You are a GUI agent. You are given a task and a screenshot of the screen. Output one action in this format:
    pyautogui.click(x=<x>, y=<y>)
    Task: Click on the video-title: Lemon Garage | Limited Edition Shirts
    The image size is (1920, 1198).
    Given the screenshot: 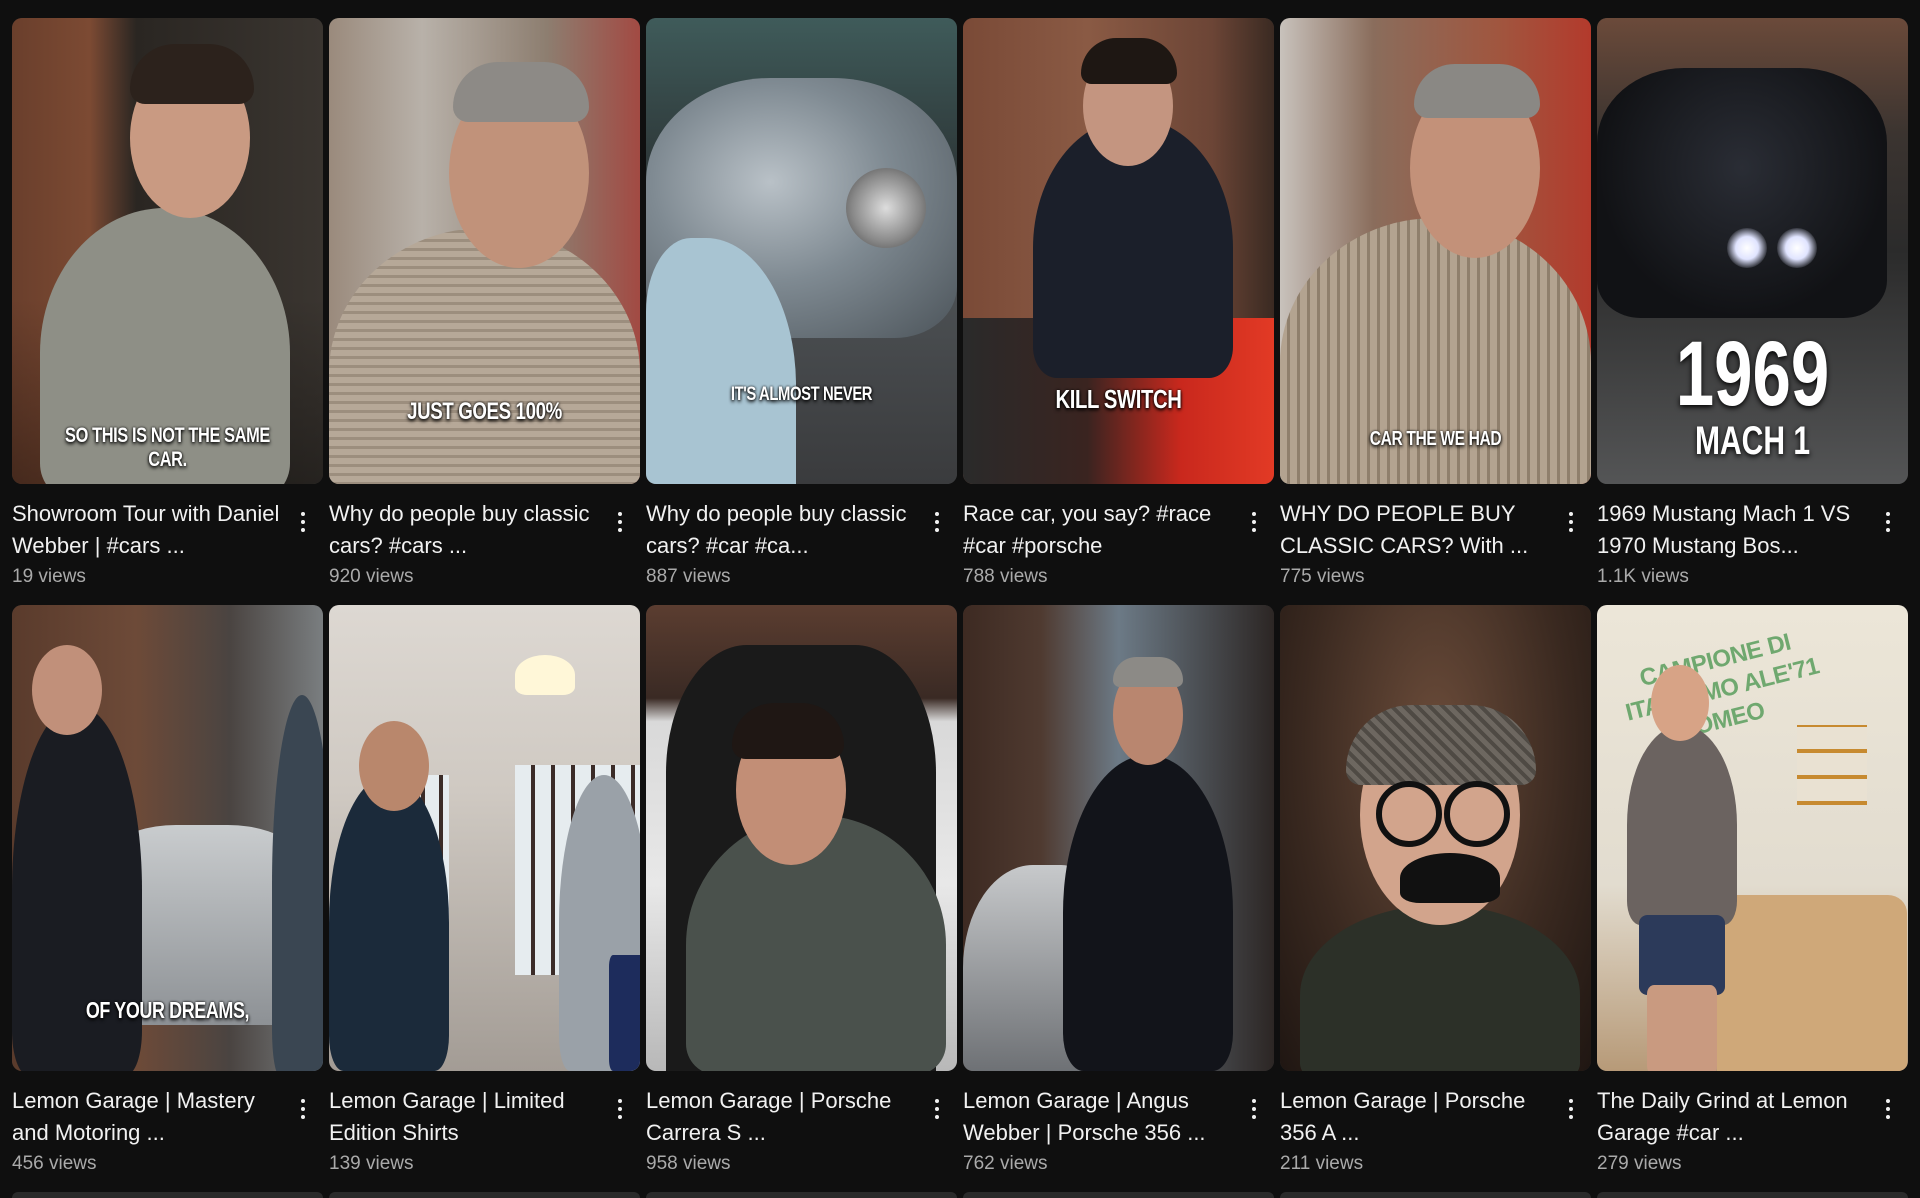 What is the action you would take?
    pyautogui.click(x=464, y=1117)
    